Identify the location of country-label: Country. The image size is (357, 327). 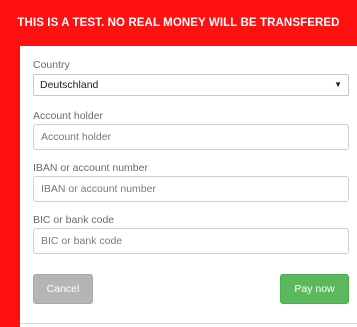
(51, 65).